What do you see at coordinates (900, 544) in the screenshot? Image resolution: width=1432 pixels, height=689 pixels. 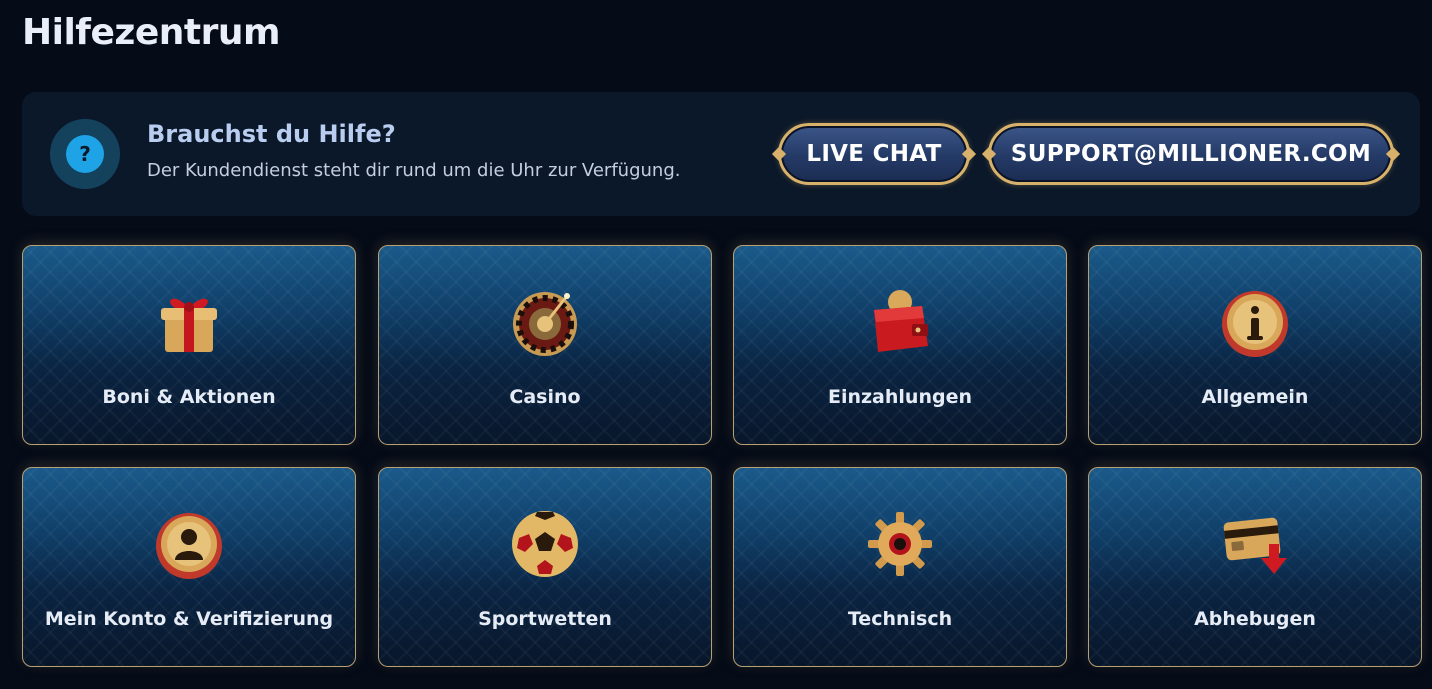 I see `gear-icon` at bounding box center [900, 544].